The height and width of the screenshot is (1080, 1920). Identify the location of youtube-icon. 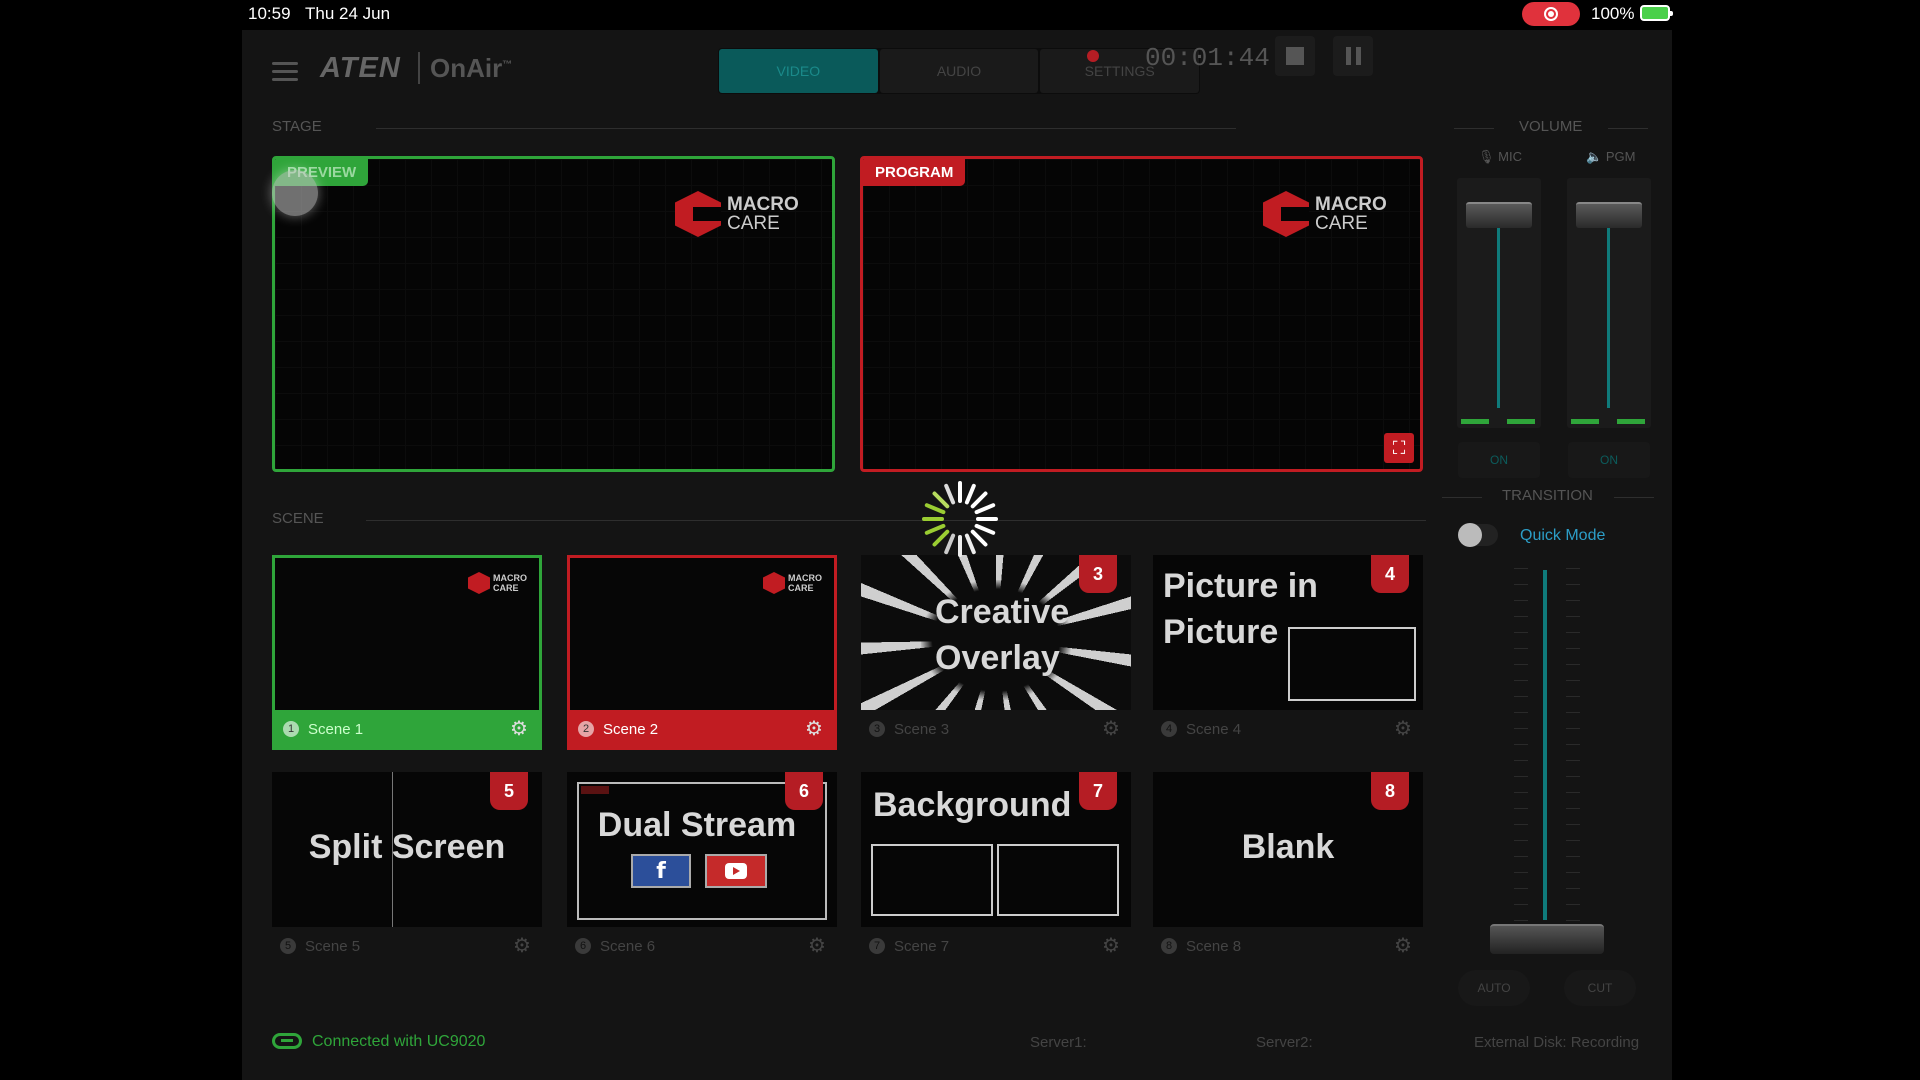
(736, 871).